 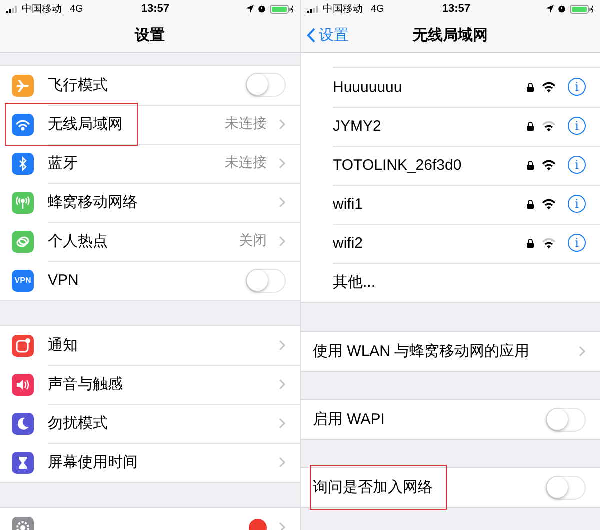 I want to click on row-label: 飞行模式, so click(x=78, y=85).